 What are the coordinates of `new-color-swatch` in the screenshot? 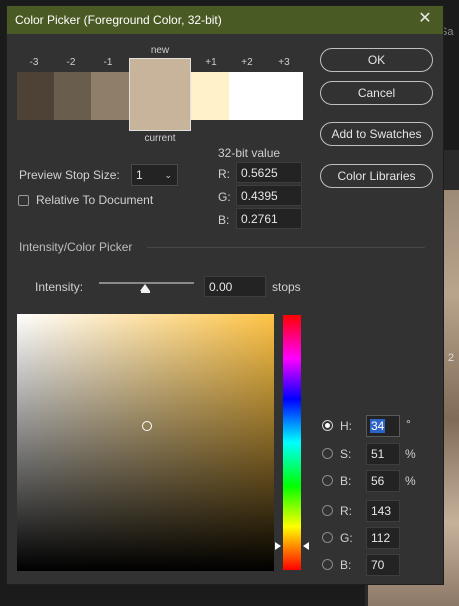 It's located at (160, 94).